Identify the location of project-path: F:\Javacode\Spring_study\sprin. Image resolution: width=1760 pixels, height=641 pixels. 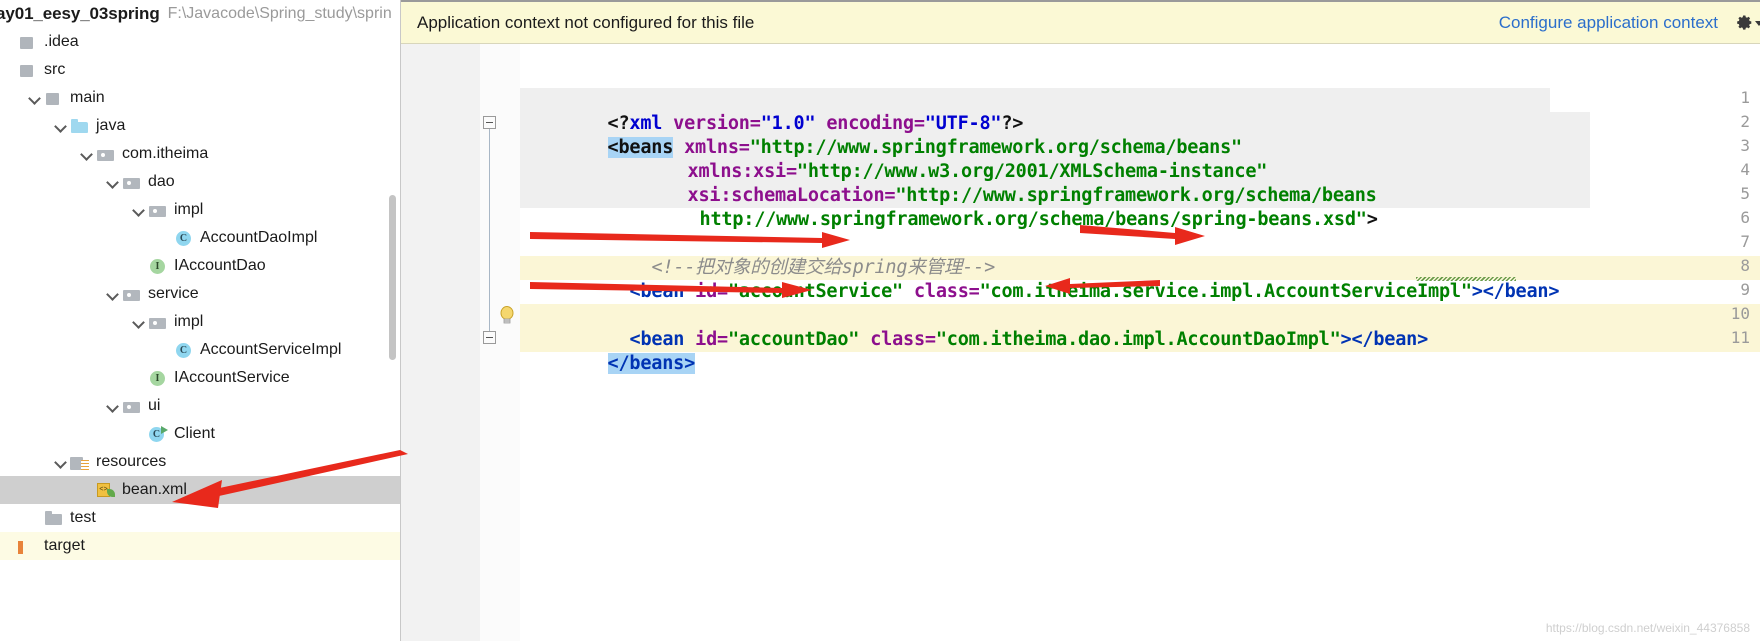
(279, 13).